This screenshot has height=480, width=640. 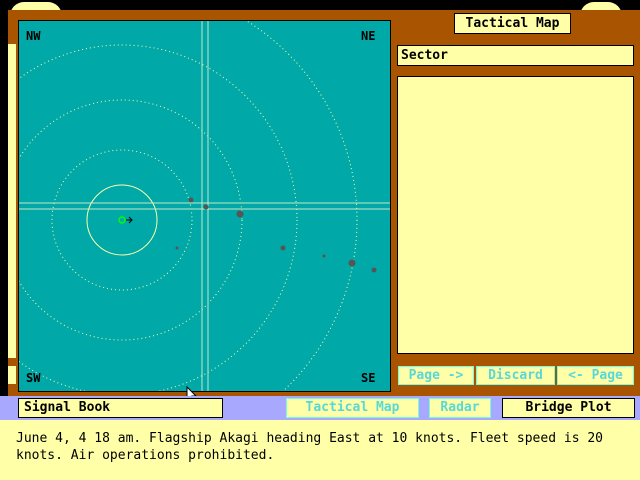 I want to click on corner-label-se: SE, so click(x=368, y=378).